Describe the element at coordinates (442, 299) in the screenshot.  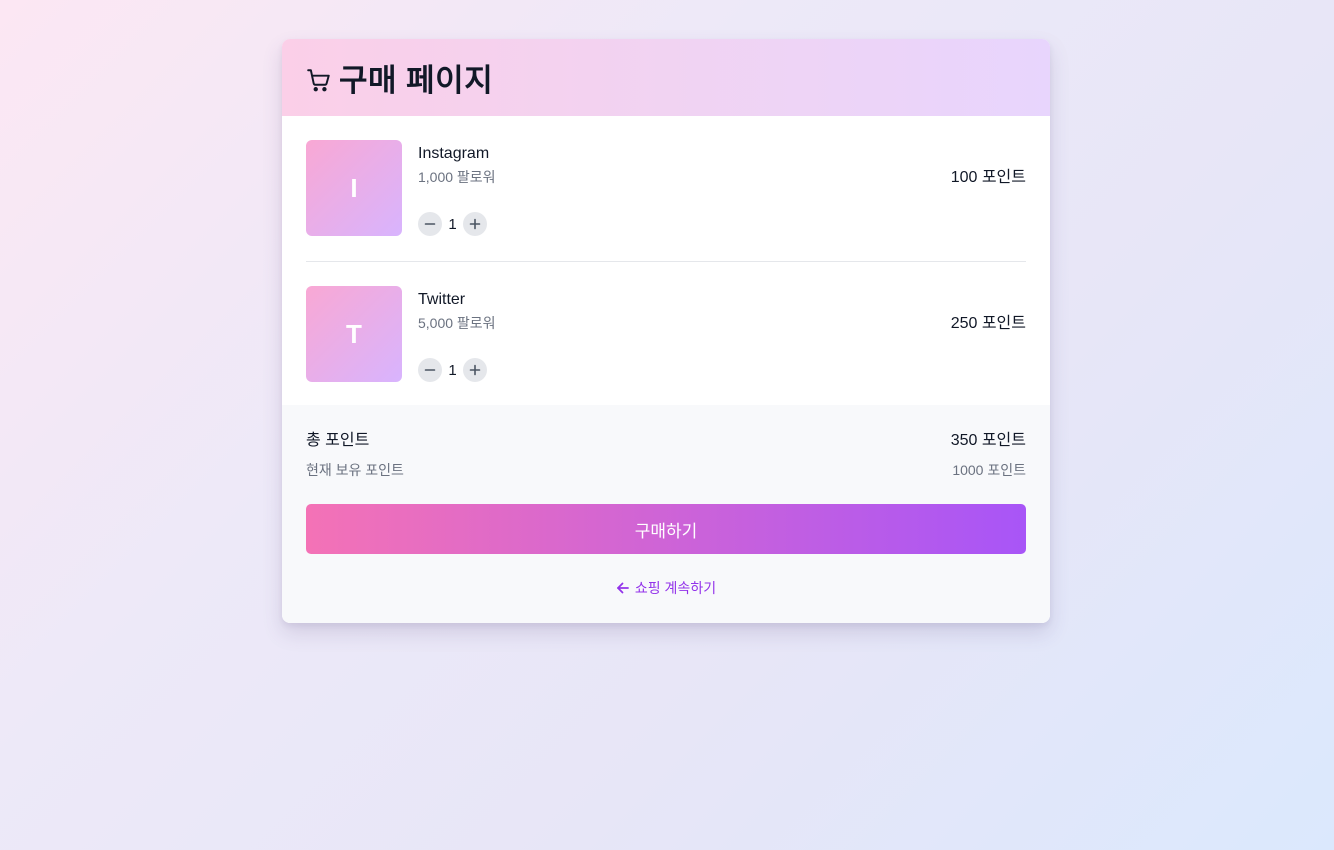
I see `item-name: Twitter` at that location.